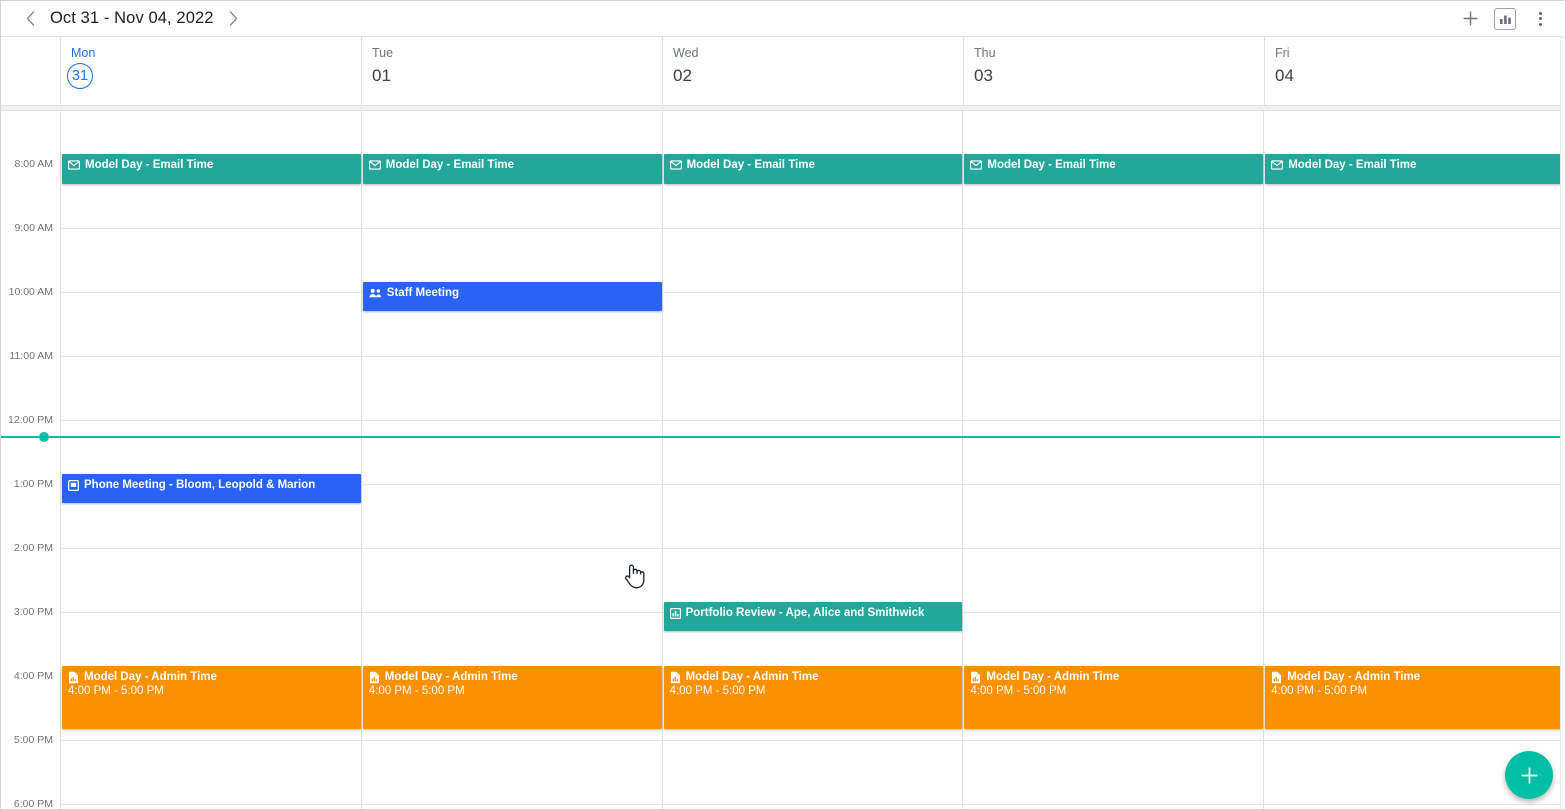 Image resolution: width=1566 pixels, height=810 pixels. What do you see at coordinates (132, 18) in the screenshot?
I see `date-range-title: Oct 31 - Nov 04, 2022` at bounding box center [132, 18].